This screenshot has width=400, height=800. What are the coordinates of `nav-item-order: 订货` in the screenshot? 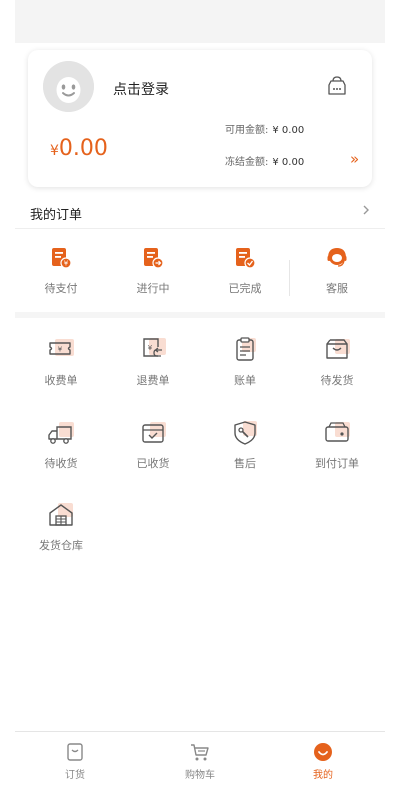 It's located at (75, 762).